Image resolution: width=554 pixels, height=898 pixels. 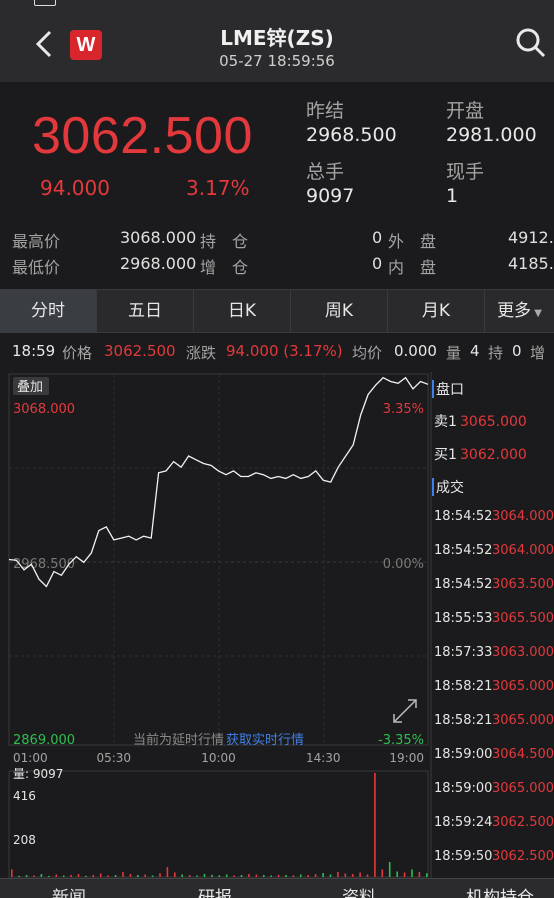 I want to click on add-value: 0, so click(x=377, y=263).